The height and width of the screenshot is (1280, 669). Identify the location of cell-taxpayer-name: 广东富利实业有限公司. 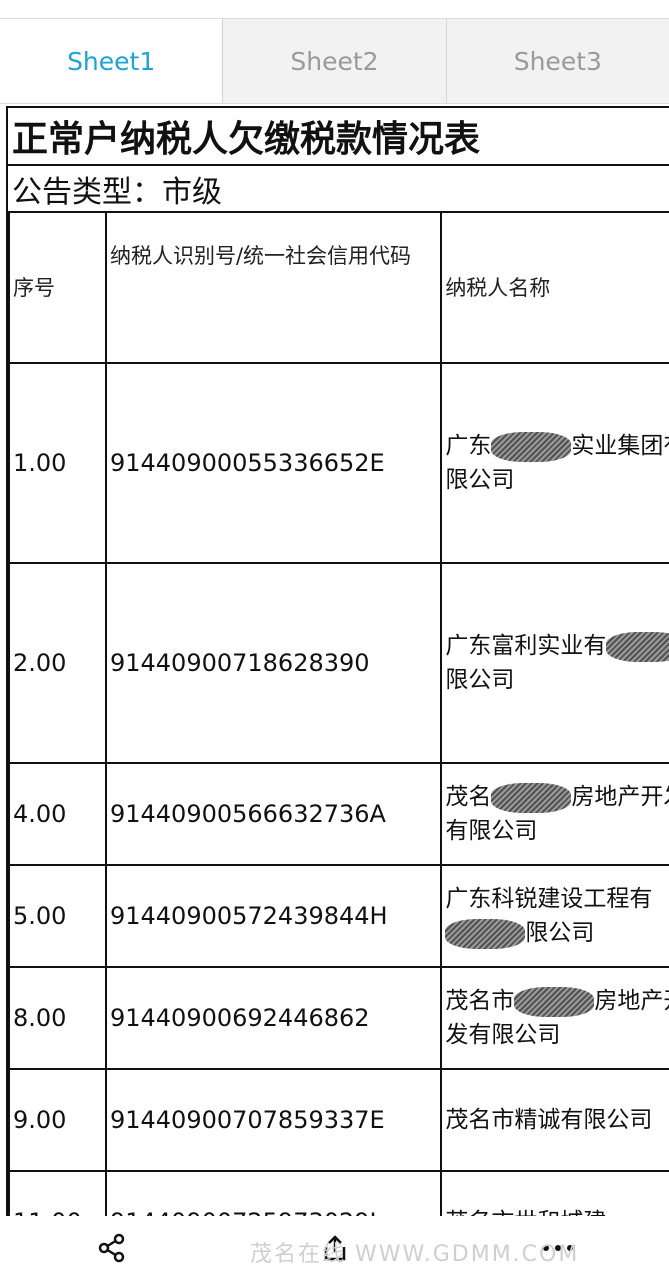
(554, 663).